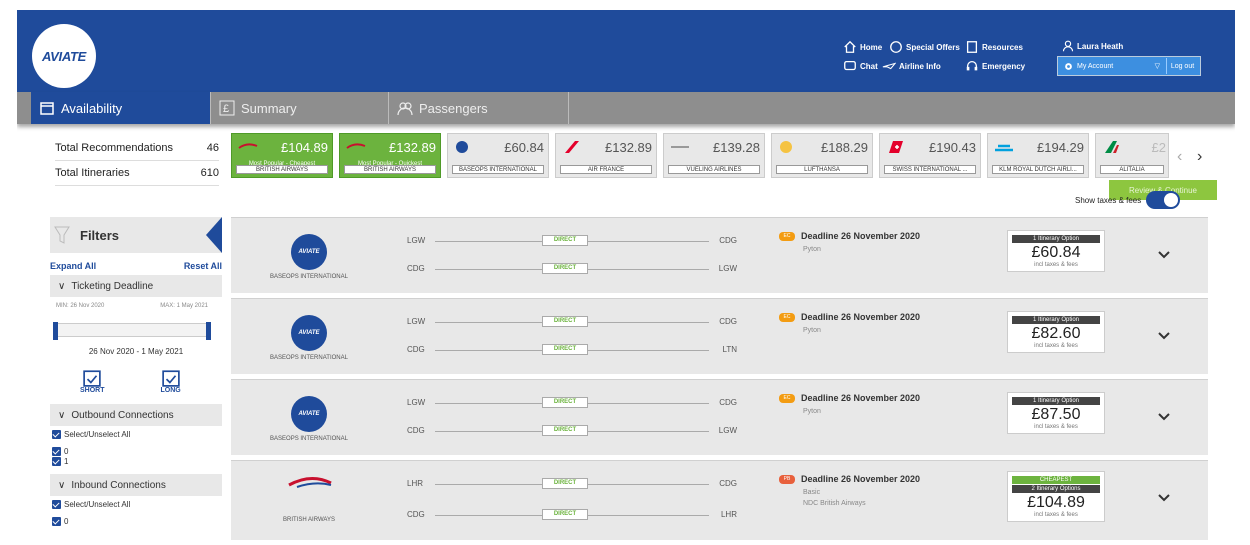 This screenshot has height=545, width=1250. Describe the element at coordinates (924, 47) in the screenshot. I see `nav-special-offers: Special Offers` at that location.